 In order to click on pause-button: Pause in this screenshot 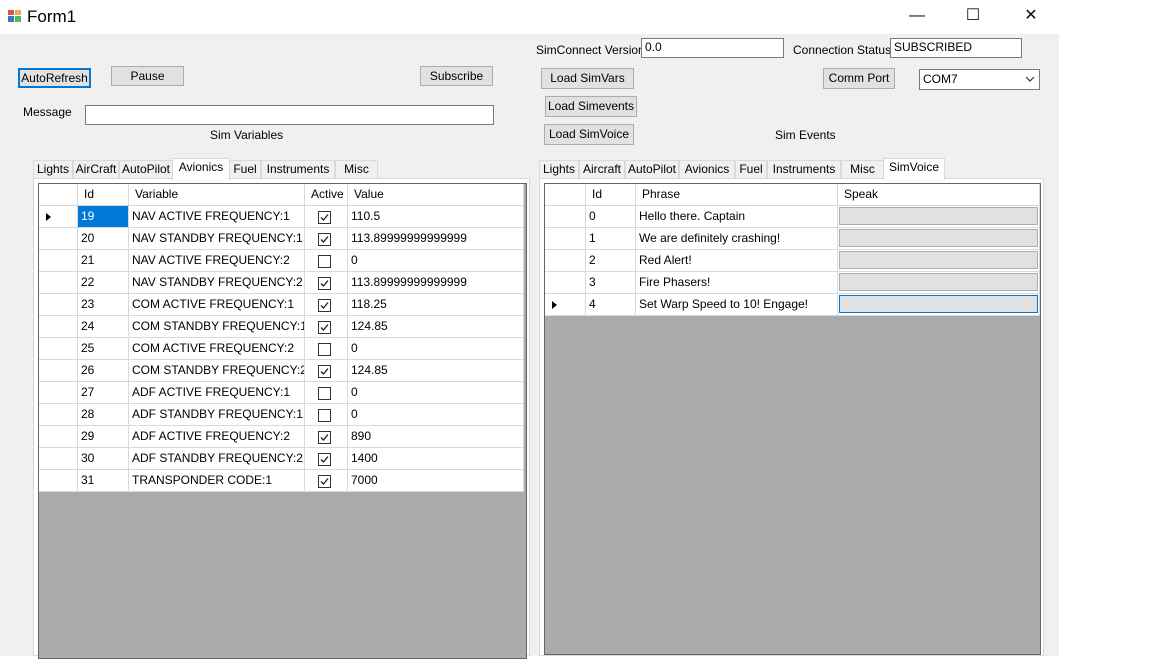, I will do `click(147, 76)`.